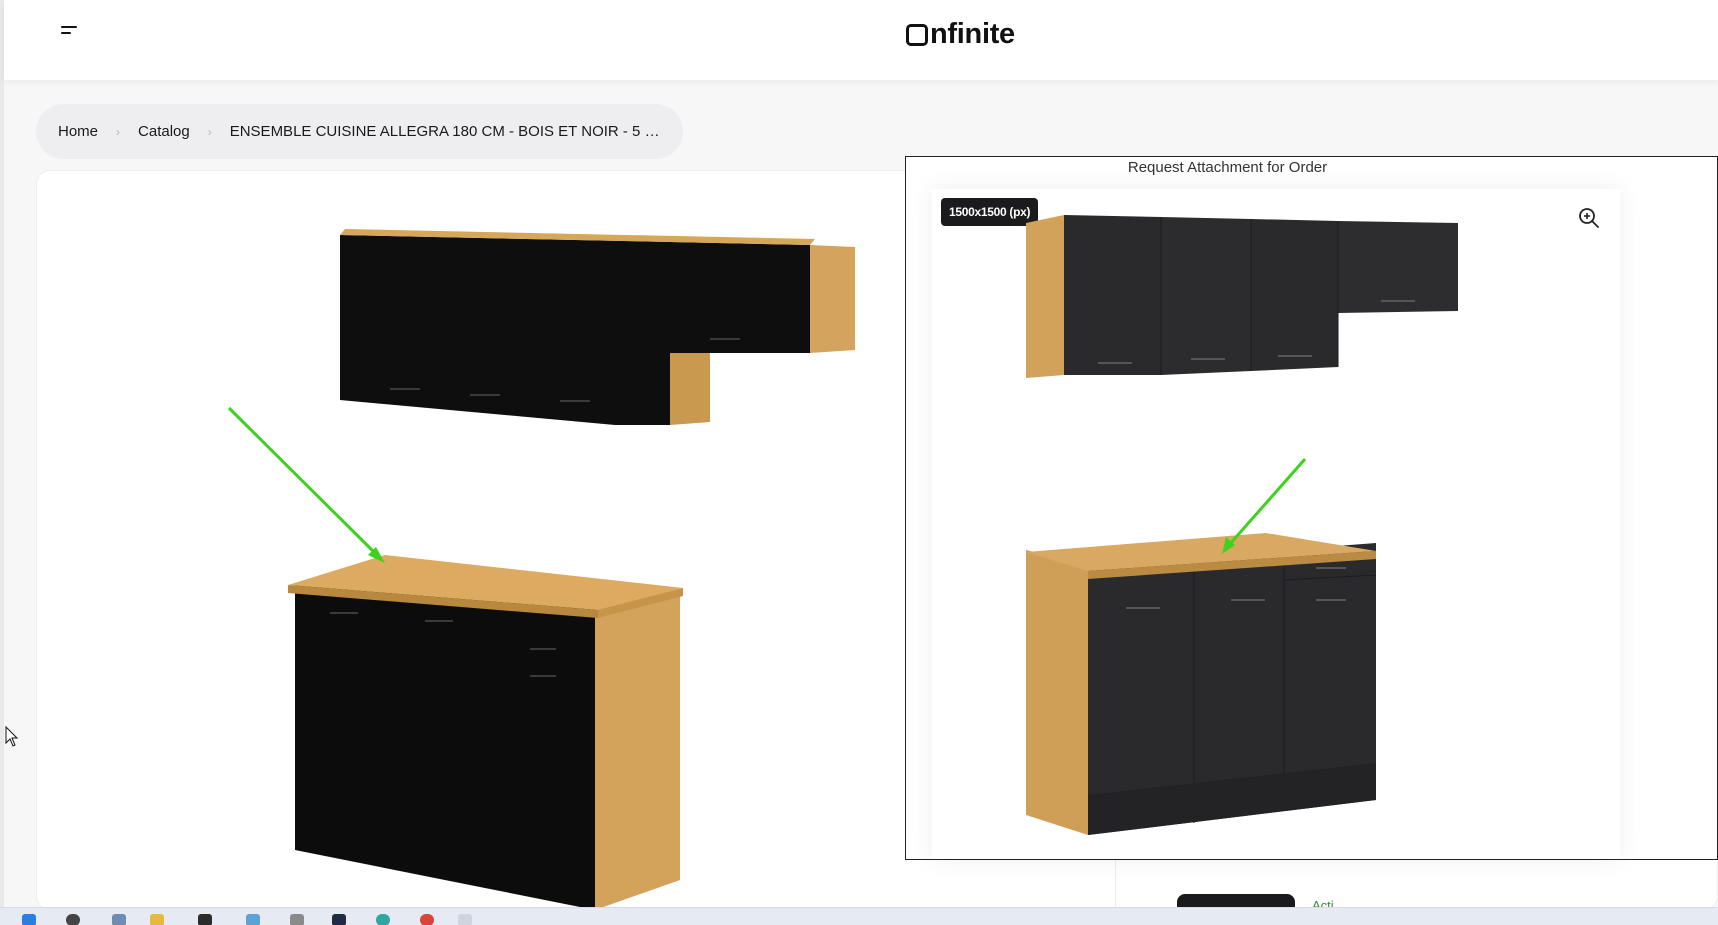 This screenshot has height=925, width=1718. I want to click on task-view-icon, so click(119, 919).